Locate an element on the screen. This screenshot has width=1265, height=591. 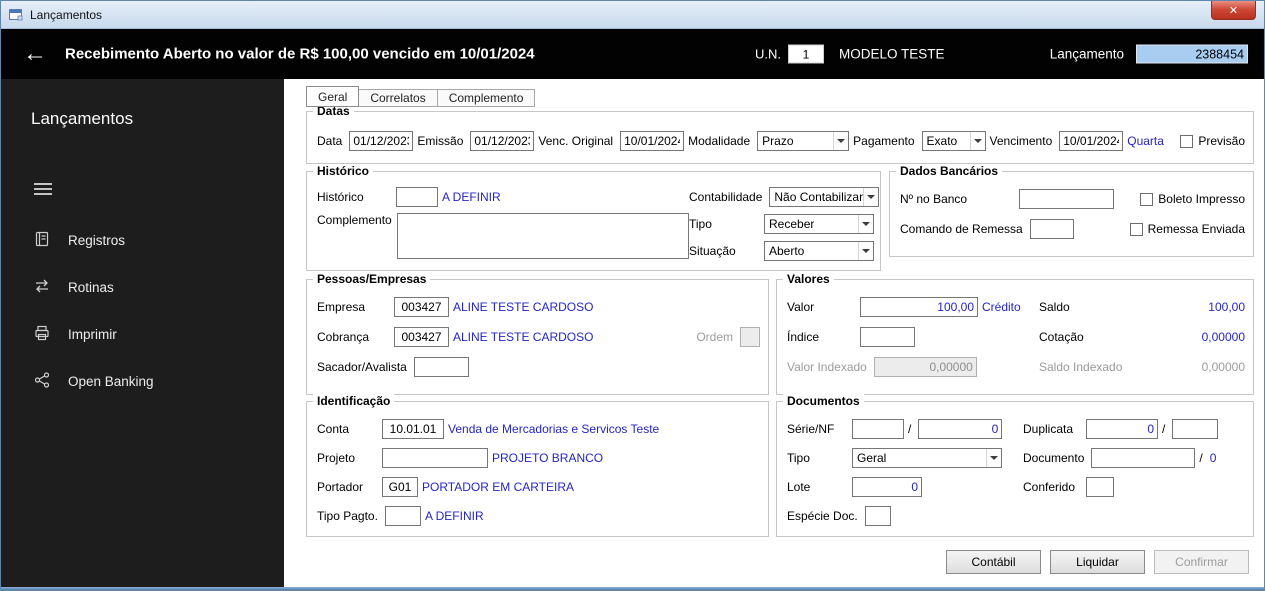
indice-input is located at coordinates (887, 337).